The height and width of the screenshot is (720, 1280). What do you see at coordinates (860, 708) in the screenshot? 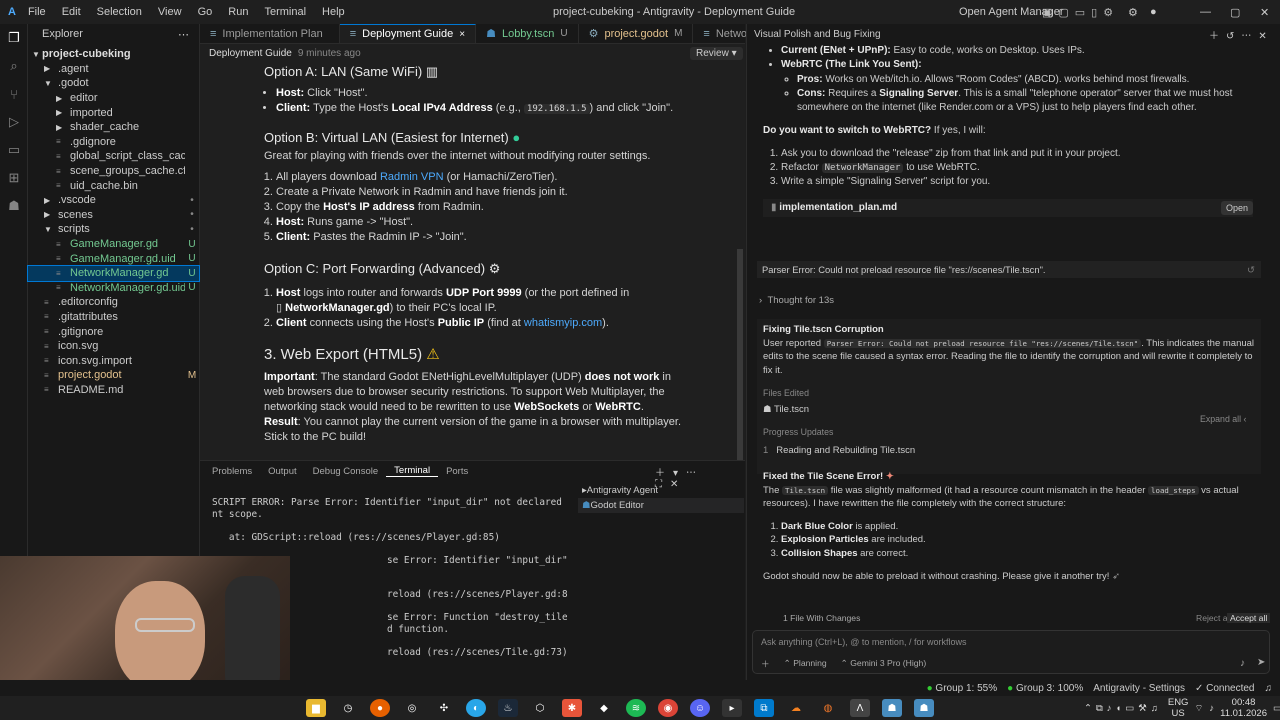
I see `antigravity-icon: Λ` at bounding box center [860, 708].